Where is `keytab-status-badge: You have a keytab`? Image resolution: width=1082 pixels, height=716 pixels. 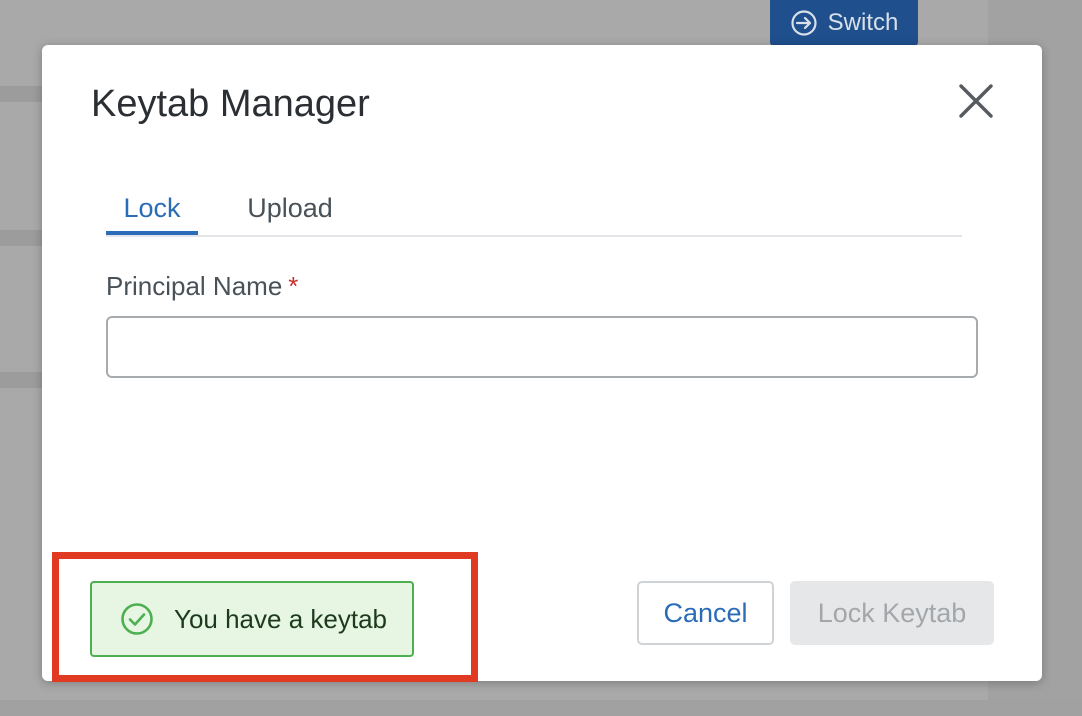 keytab-status-badge: You have a keytab is located at coordinates (252, 619).